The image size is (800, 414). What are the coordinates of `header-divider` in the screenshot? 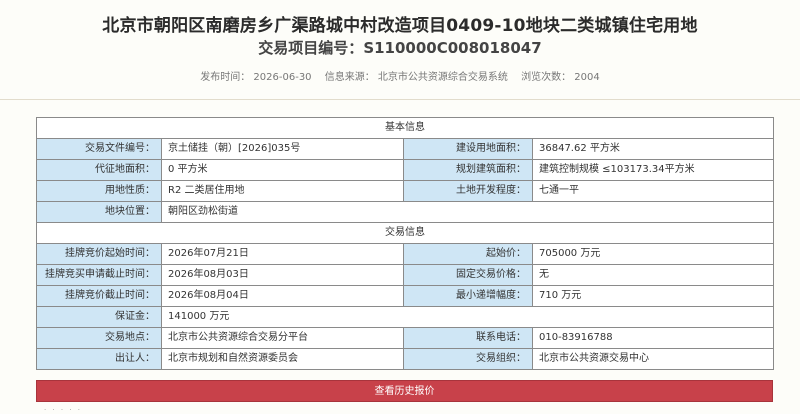 It's located at (400, 99).